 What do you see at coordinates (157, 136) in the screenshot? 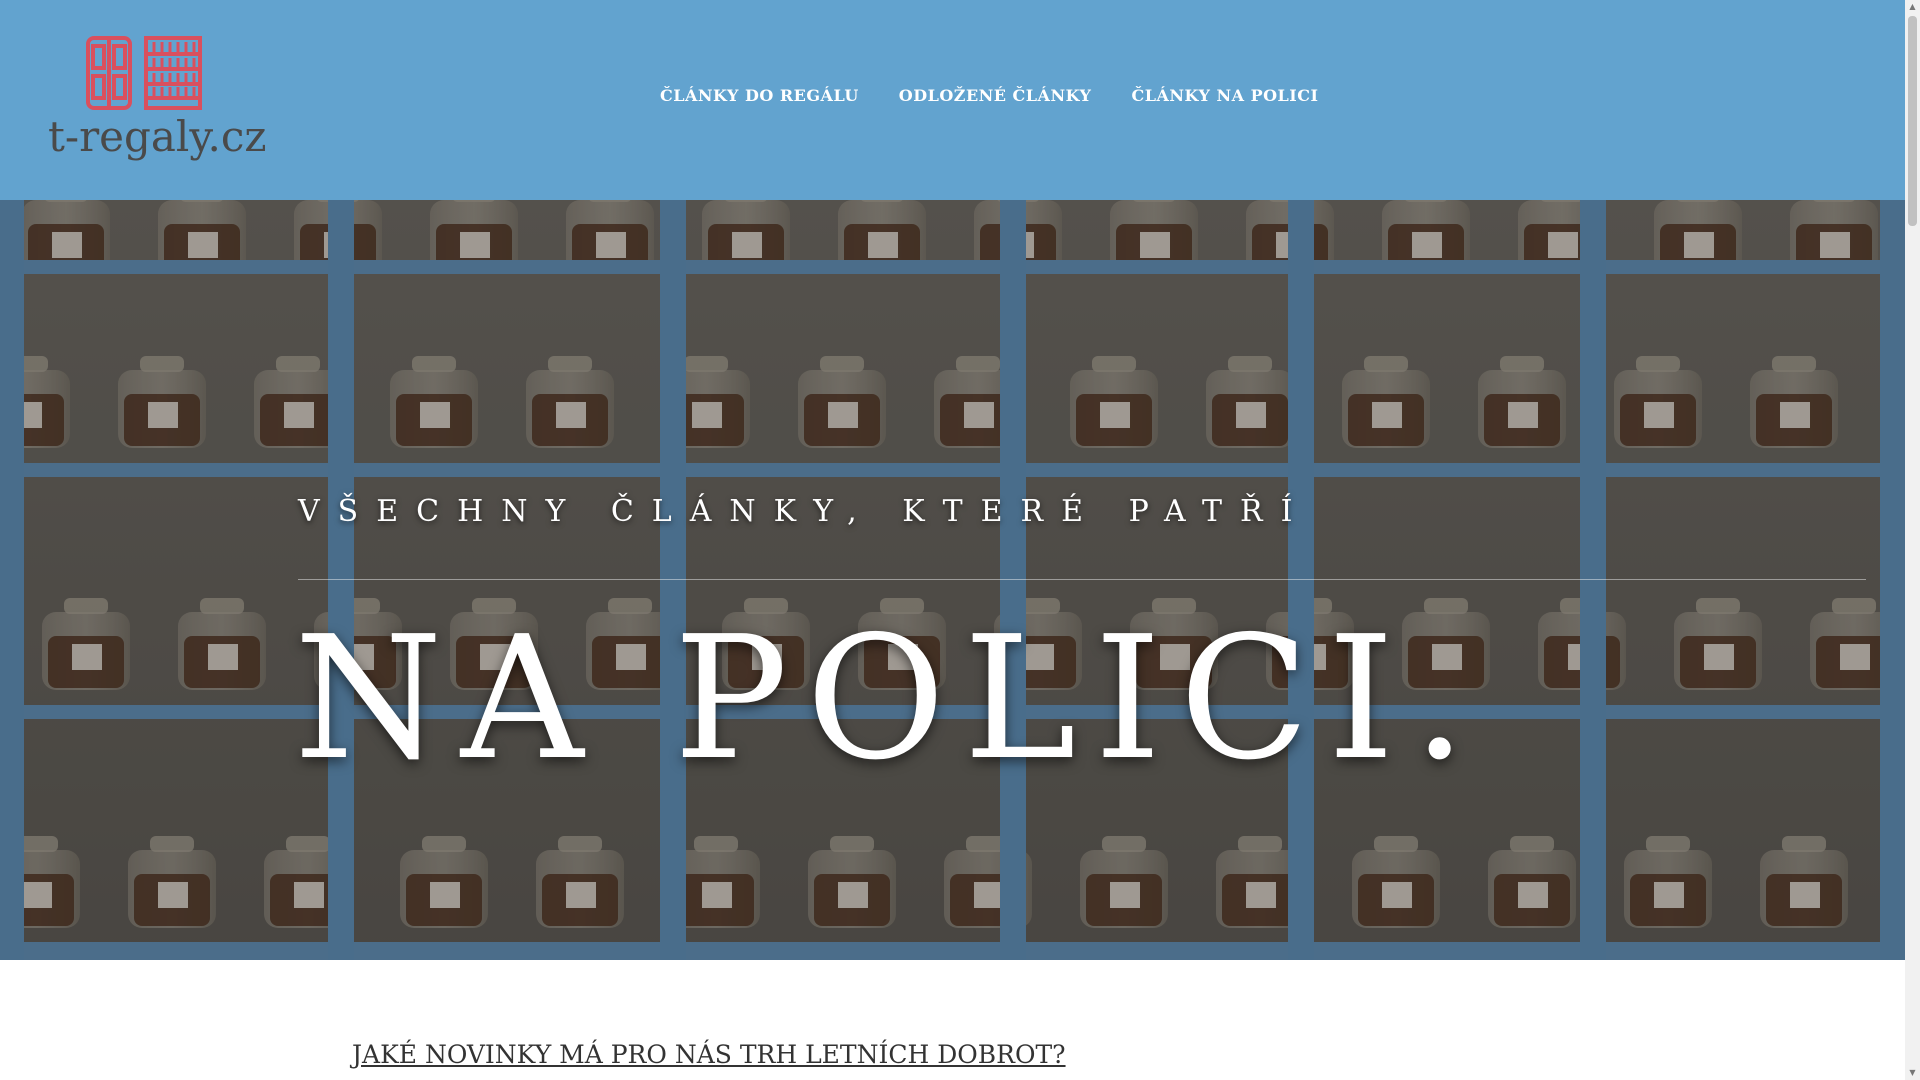
I see `logo-text: t-regaly.cz` at bounding box center [157, 136].